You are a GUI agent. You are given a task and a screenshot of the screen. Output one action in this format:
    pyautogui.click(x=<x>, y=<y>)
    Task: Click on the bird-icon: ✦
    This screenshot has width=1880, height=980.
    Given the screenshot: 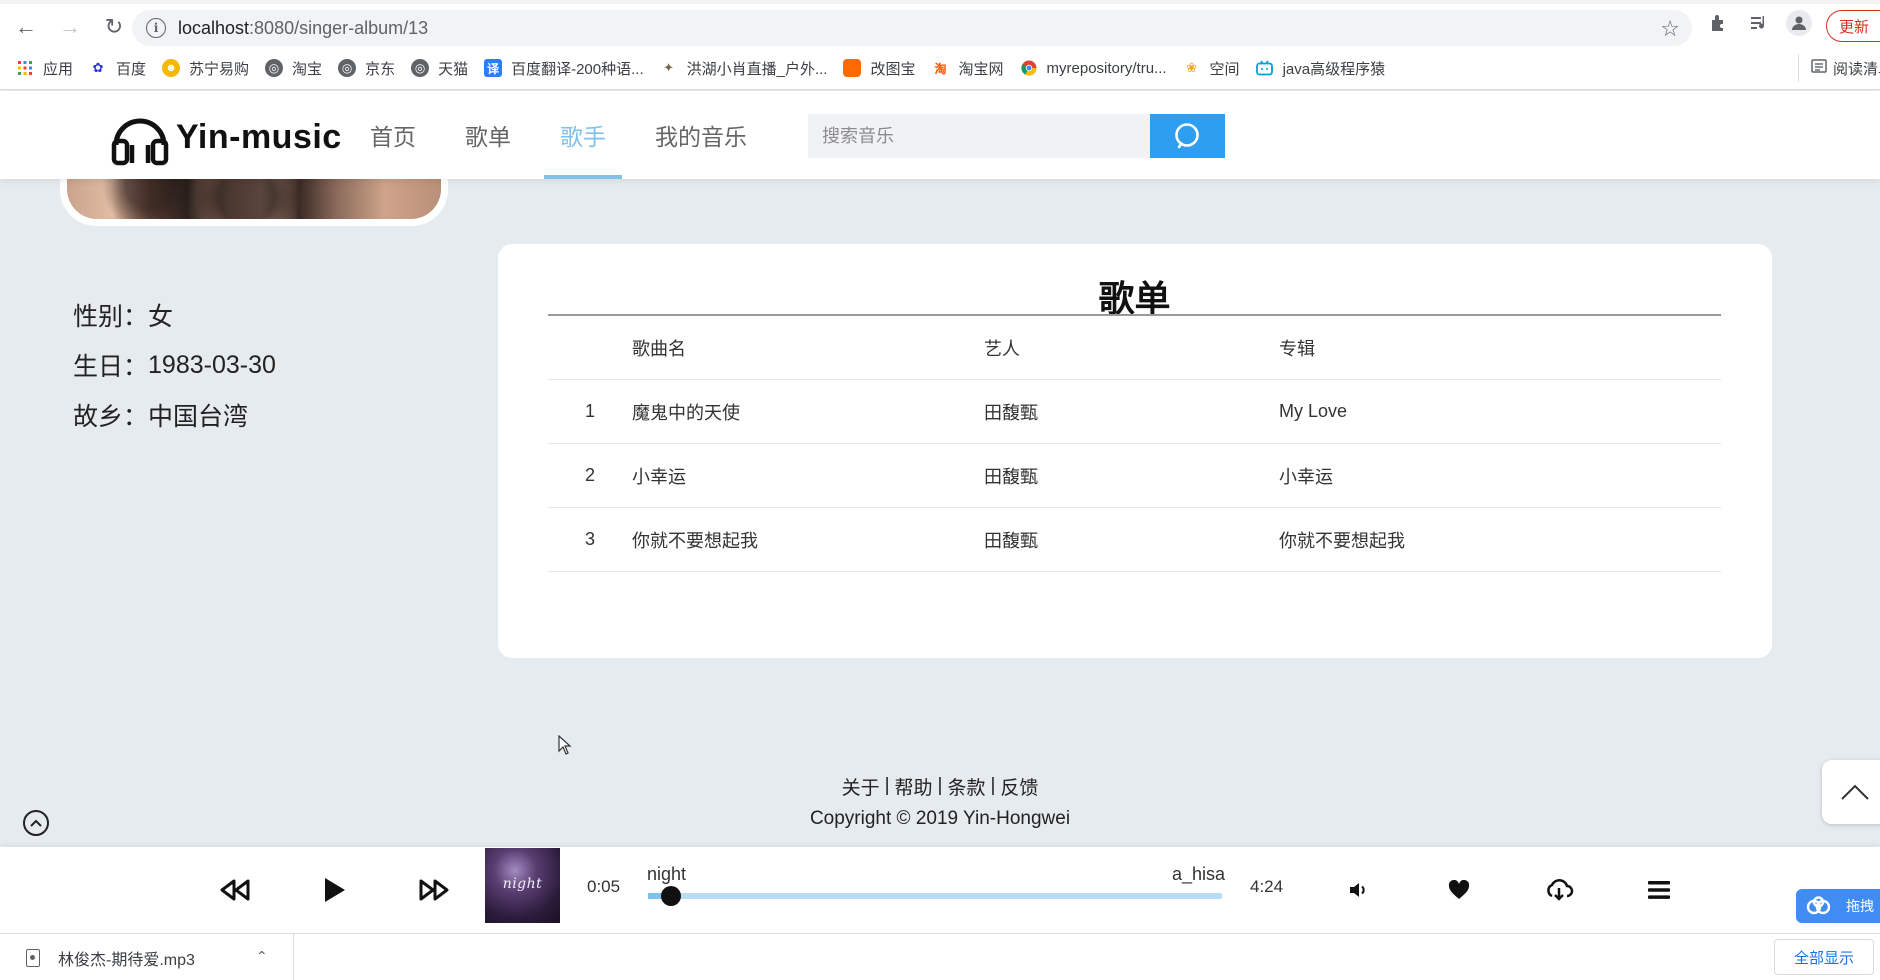 What is the action you would take?
    pyautogui.click(x=669, y=67)
    